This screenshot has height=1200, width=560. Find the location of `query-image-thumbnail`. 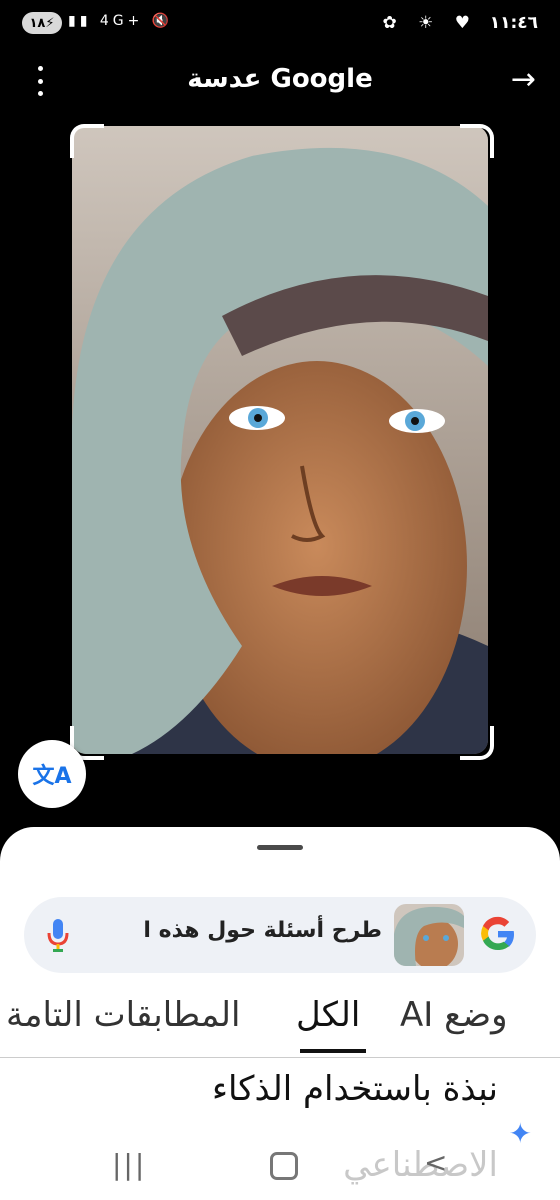

query-image-thumbnail is located at coordinates (429, 935).